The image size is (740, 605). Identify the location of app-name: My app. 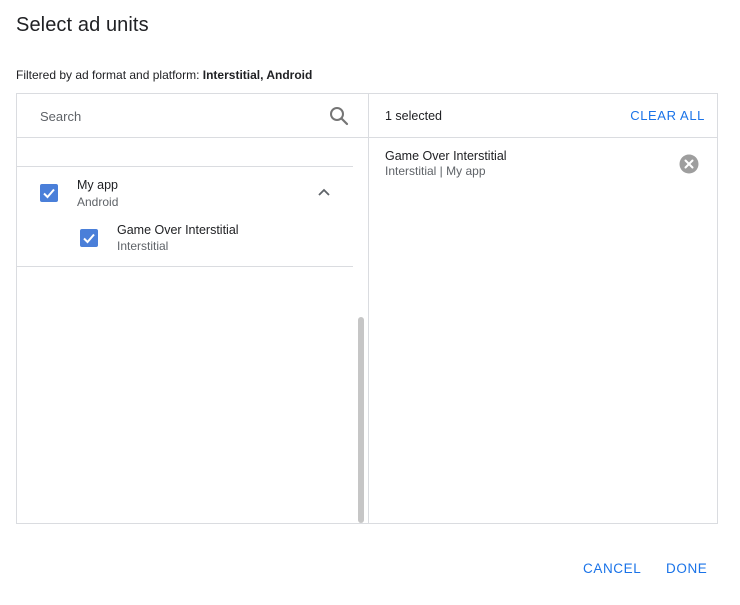
(97, 185).